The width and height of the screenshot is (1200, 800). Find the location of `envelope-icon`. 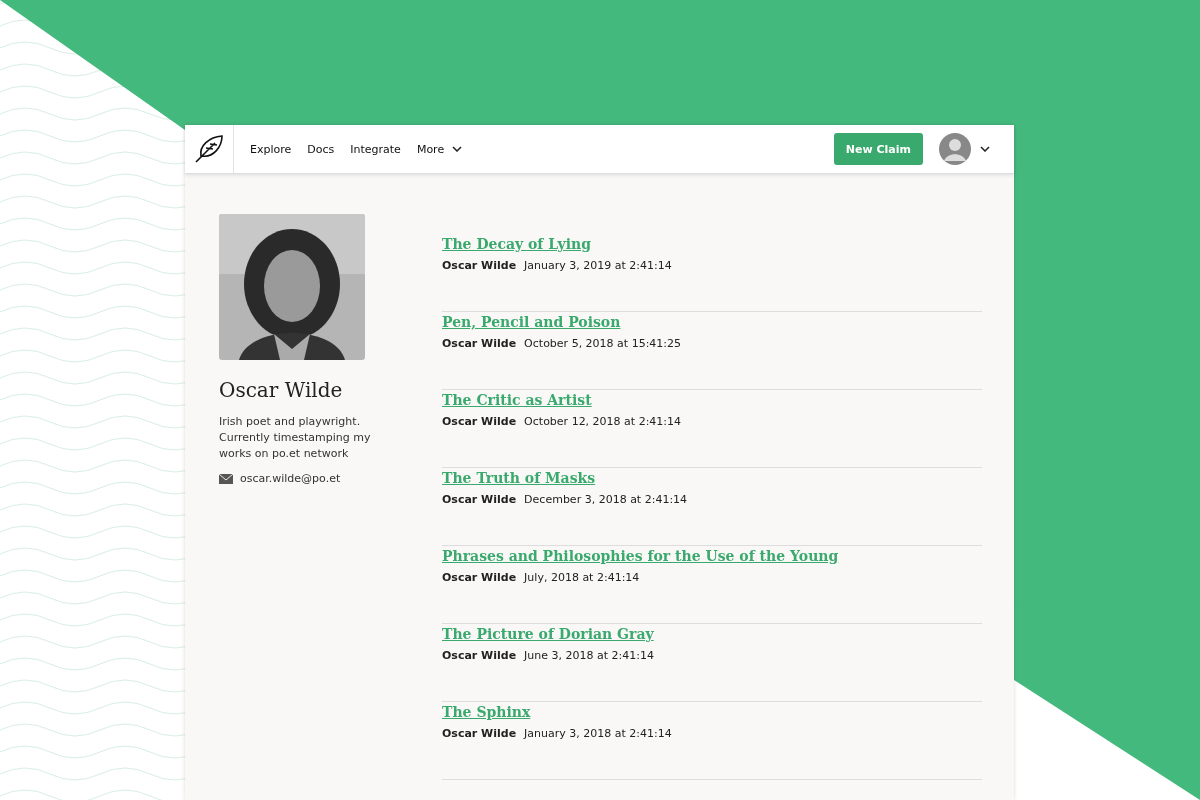

envelope-icon is located at coordinates (226, 478).